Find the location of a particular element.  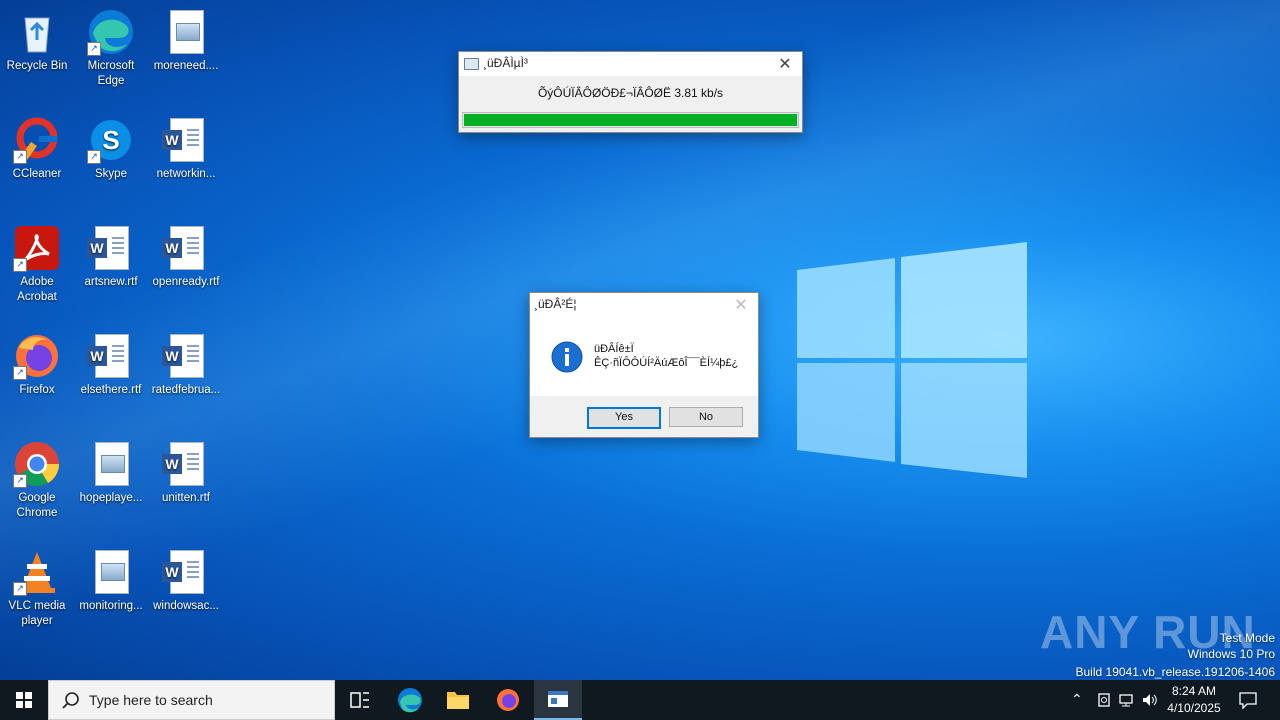

app-icon is located at coordinates (471, 64).